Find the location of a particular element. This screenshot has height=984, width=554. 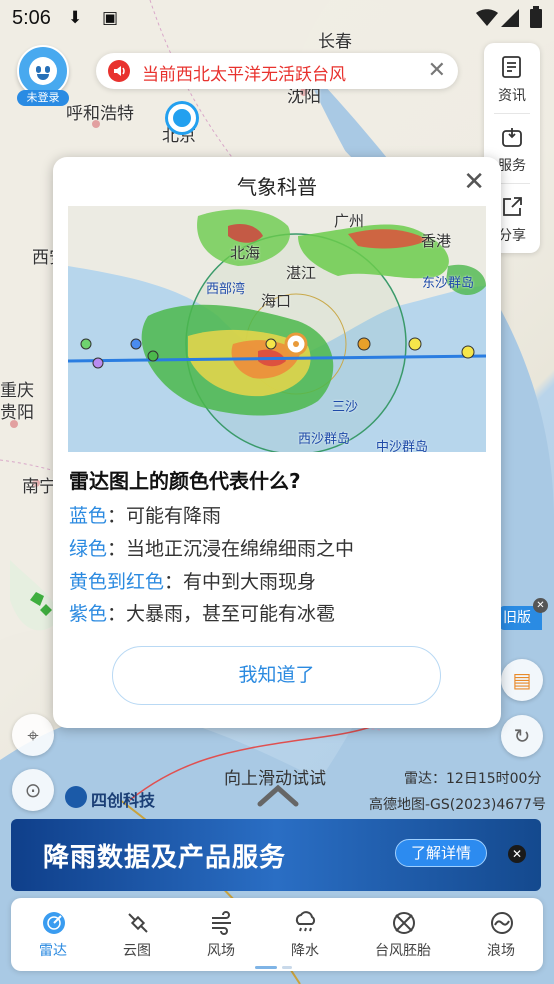

map-copyright: 高德地图-GS(2023)4677号 is located at coordinates (457, 805).